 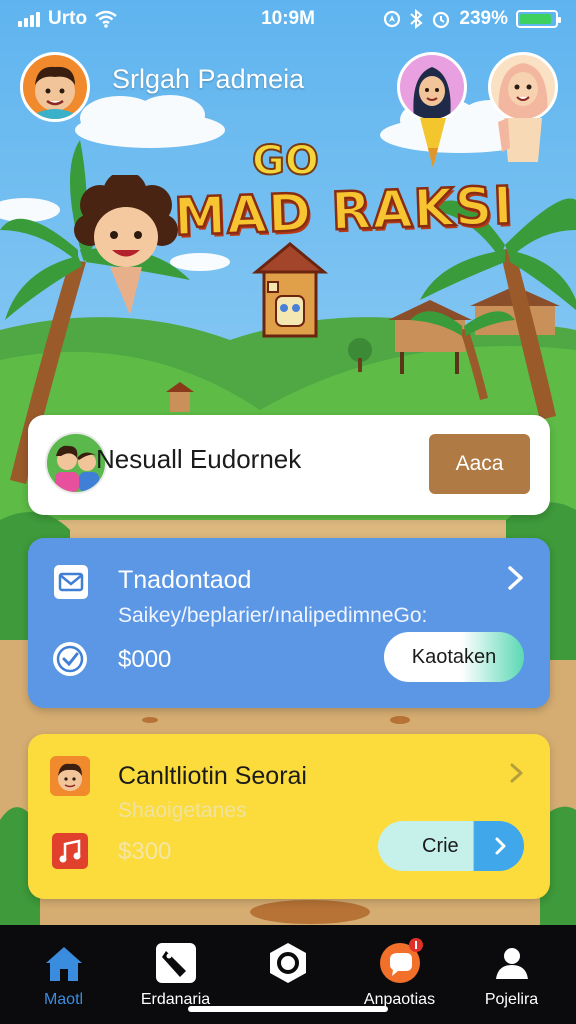 What do you see at coordinates (523, 87) in the screenshot?
I see `friend-avatar-girl` at bounding box center [523, 87].